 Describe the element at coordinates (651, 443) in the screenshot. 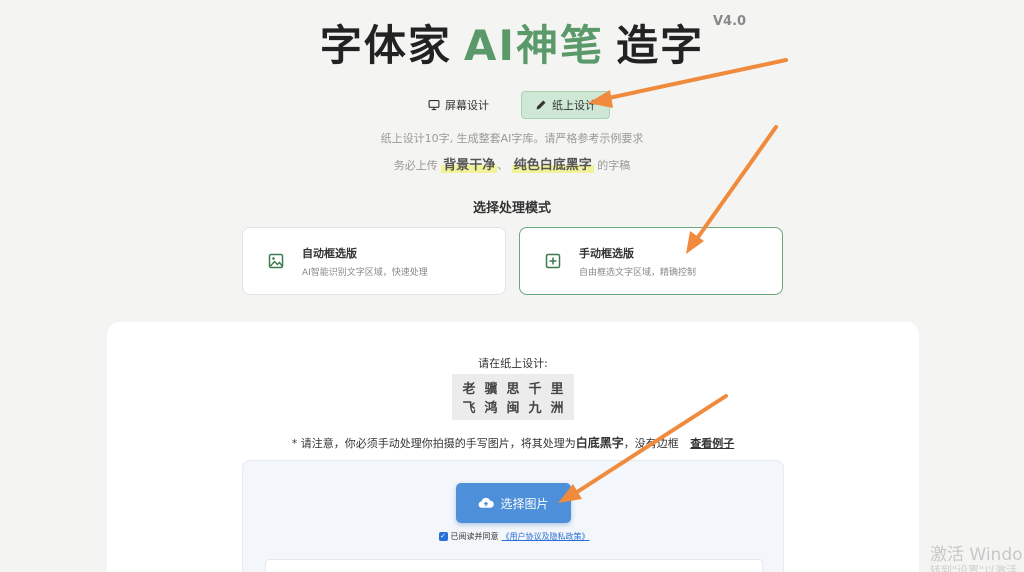

I see `note-suffix: ，没有边框` at that location.